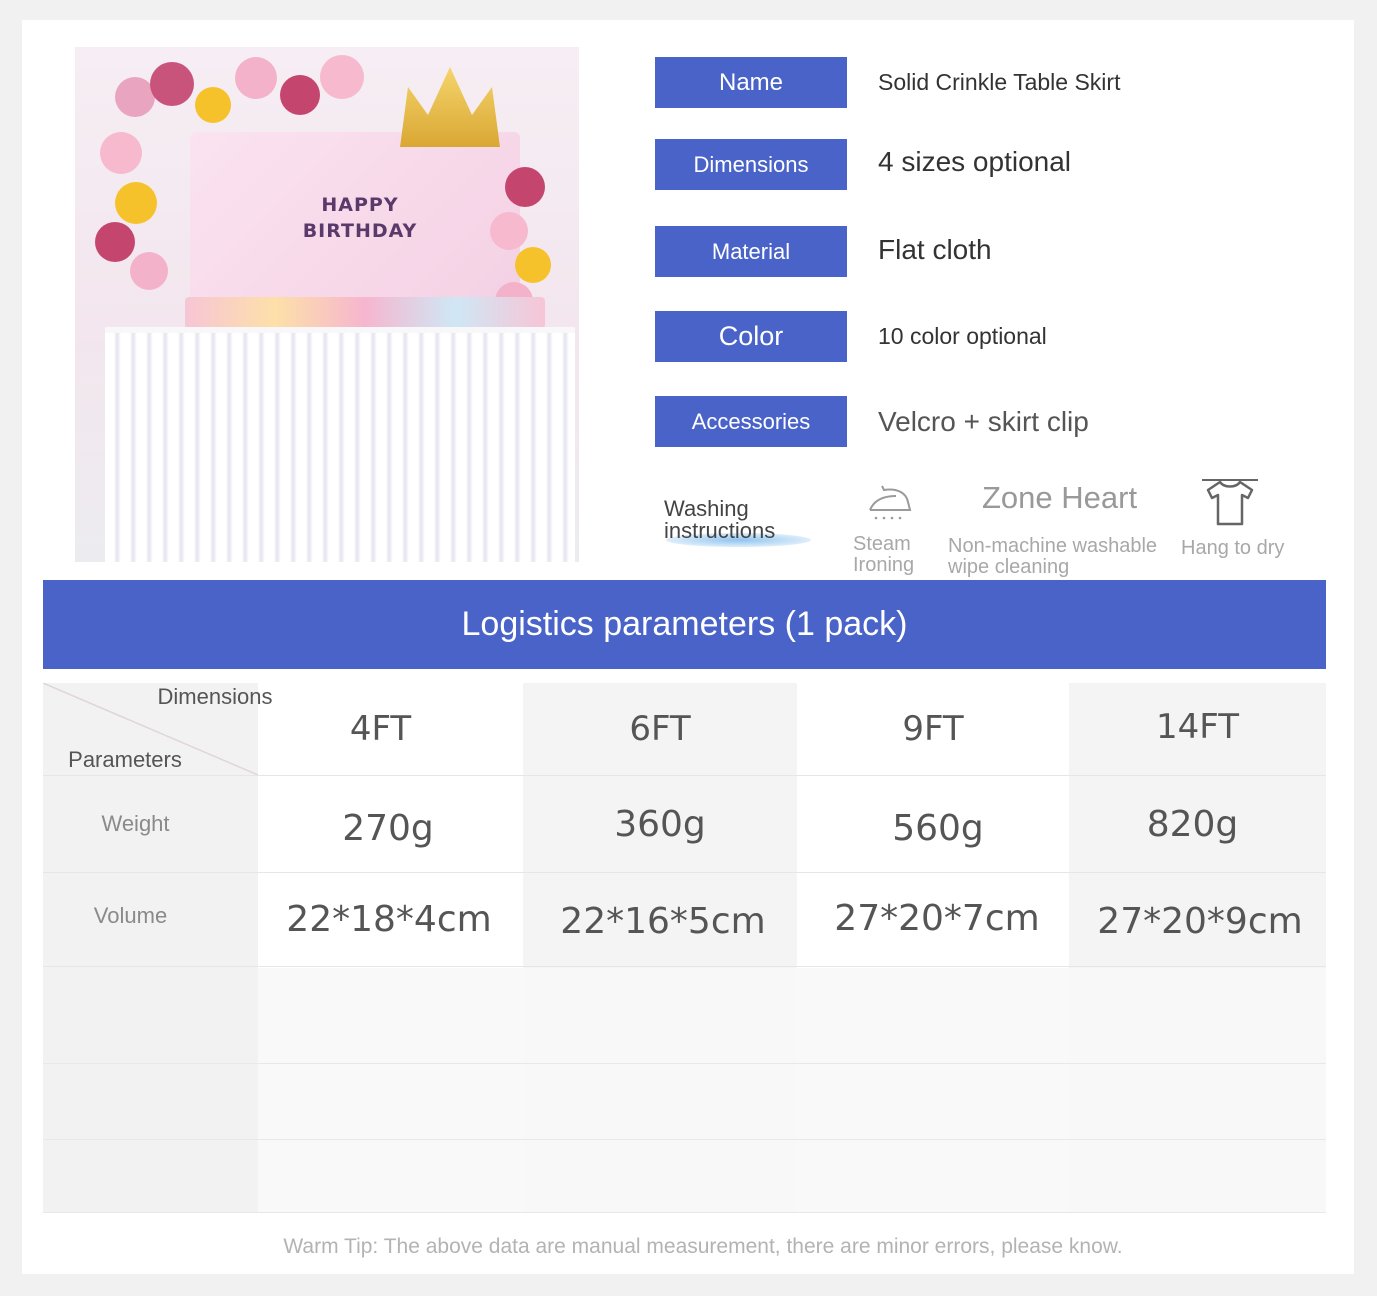  I want to click on spec-value-color: 10 color optional, so click(962, 336).